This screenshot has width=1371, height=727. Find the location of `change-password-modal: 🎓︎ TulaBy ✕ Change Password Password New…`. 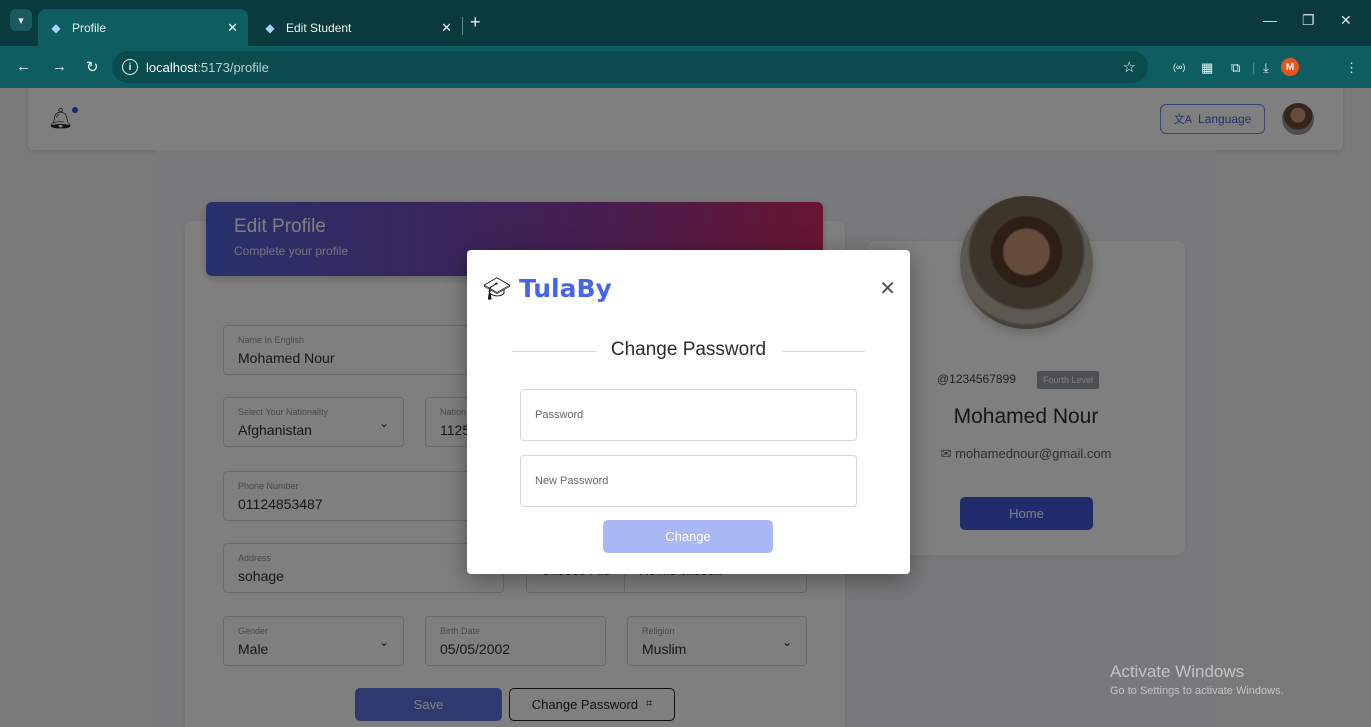

change-password-modal: 🎓︎ TulaBy ✕ Change Password Password New… is located at coordinates (688, 412).